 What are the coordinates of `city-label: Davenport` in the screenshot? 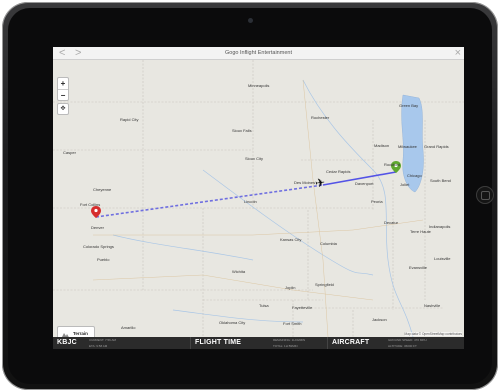 It's located at (364, 183).